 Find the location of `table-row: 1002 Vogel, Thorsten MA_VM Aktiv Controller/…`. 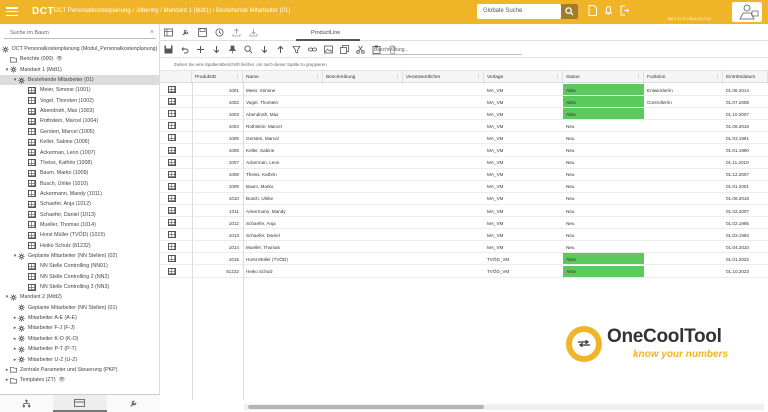

table-row: 1002 Vogel, Thorsten MA_VM Aktiv Controller/… is located at coordinates (464, 102).